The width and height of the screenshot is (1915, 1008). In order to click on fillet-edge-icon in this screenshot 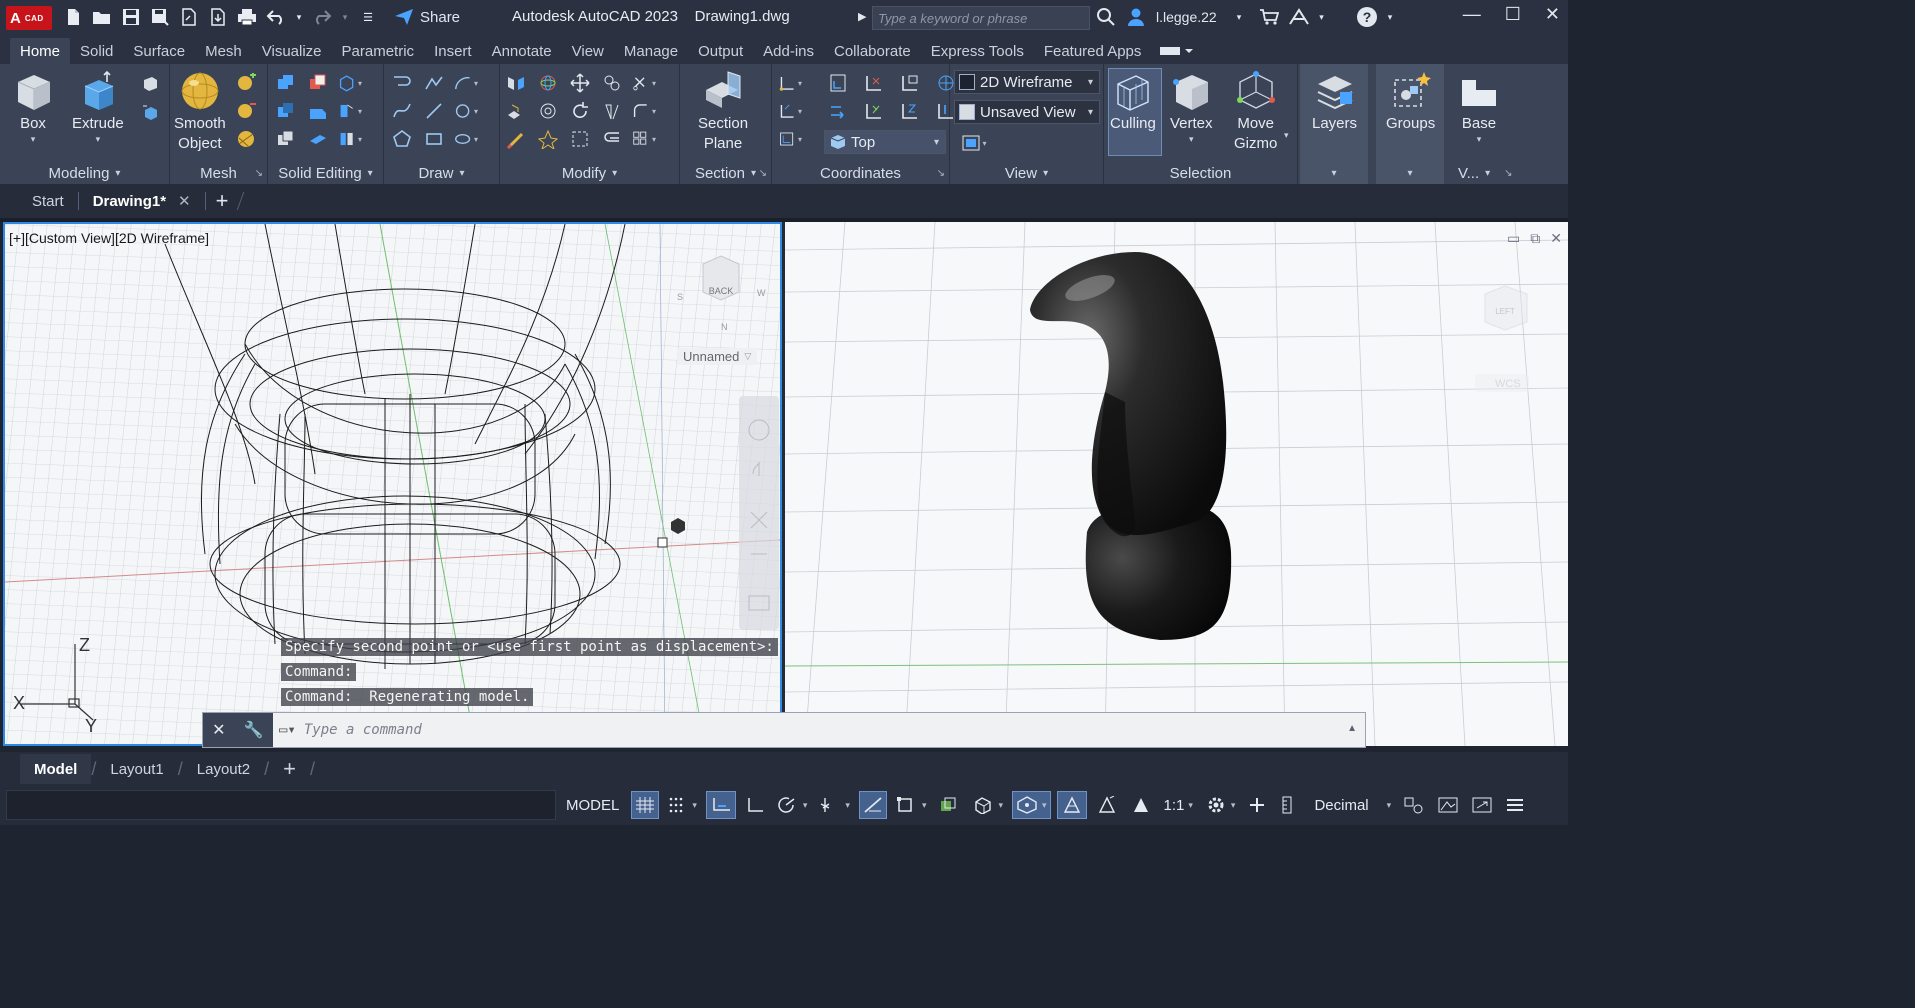, I will do `click(318, 111)`.